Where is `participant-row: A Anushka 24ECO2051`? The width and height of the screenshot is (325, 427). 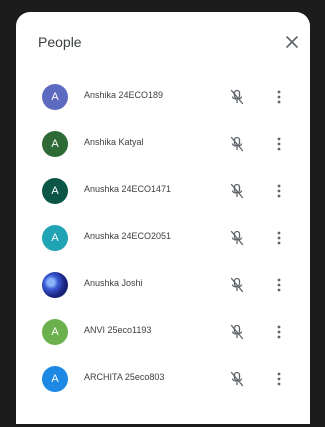
participant-row: A Anushka 24ECO2051 is located at coordinates (163, 238).